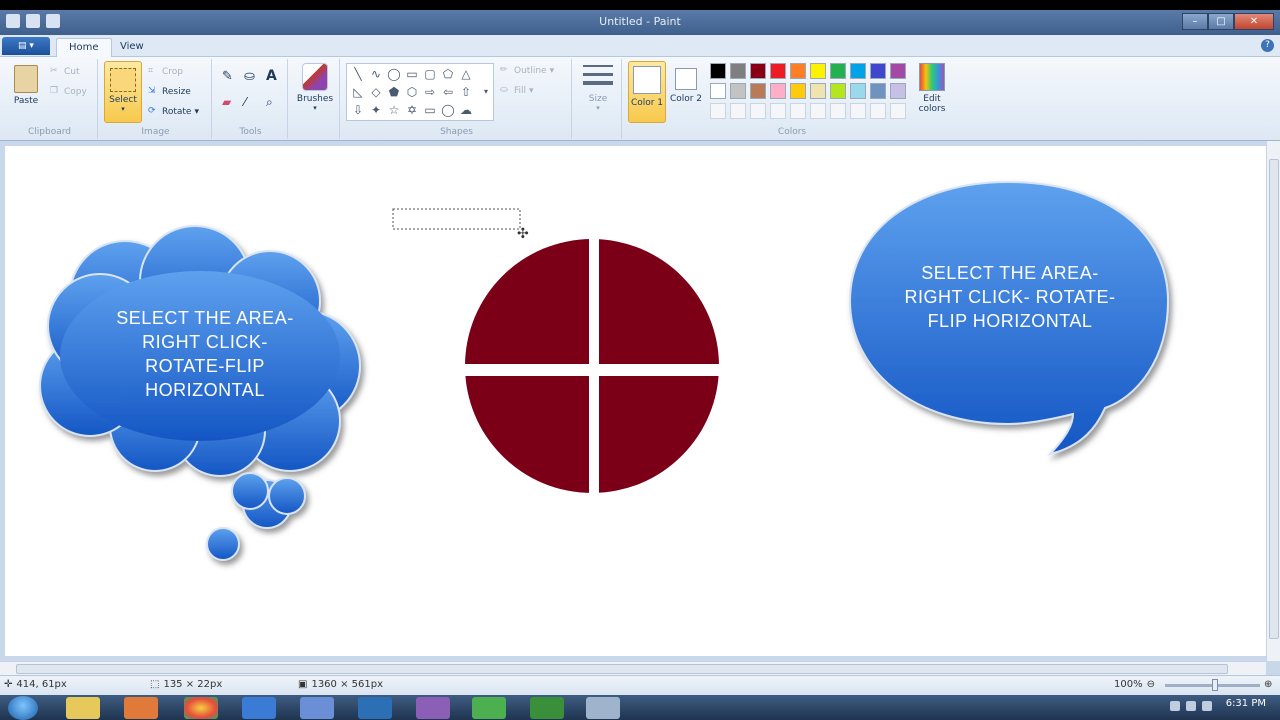 The image size is (1280, 720). What do you see at coordinates (603, 708) in the screenshot?
I see `paint-taskbar-icon` at bounding box center [603, 708].